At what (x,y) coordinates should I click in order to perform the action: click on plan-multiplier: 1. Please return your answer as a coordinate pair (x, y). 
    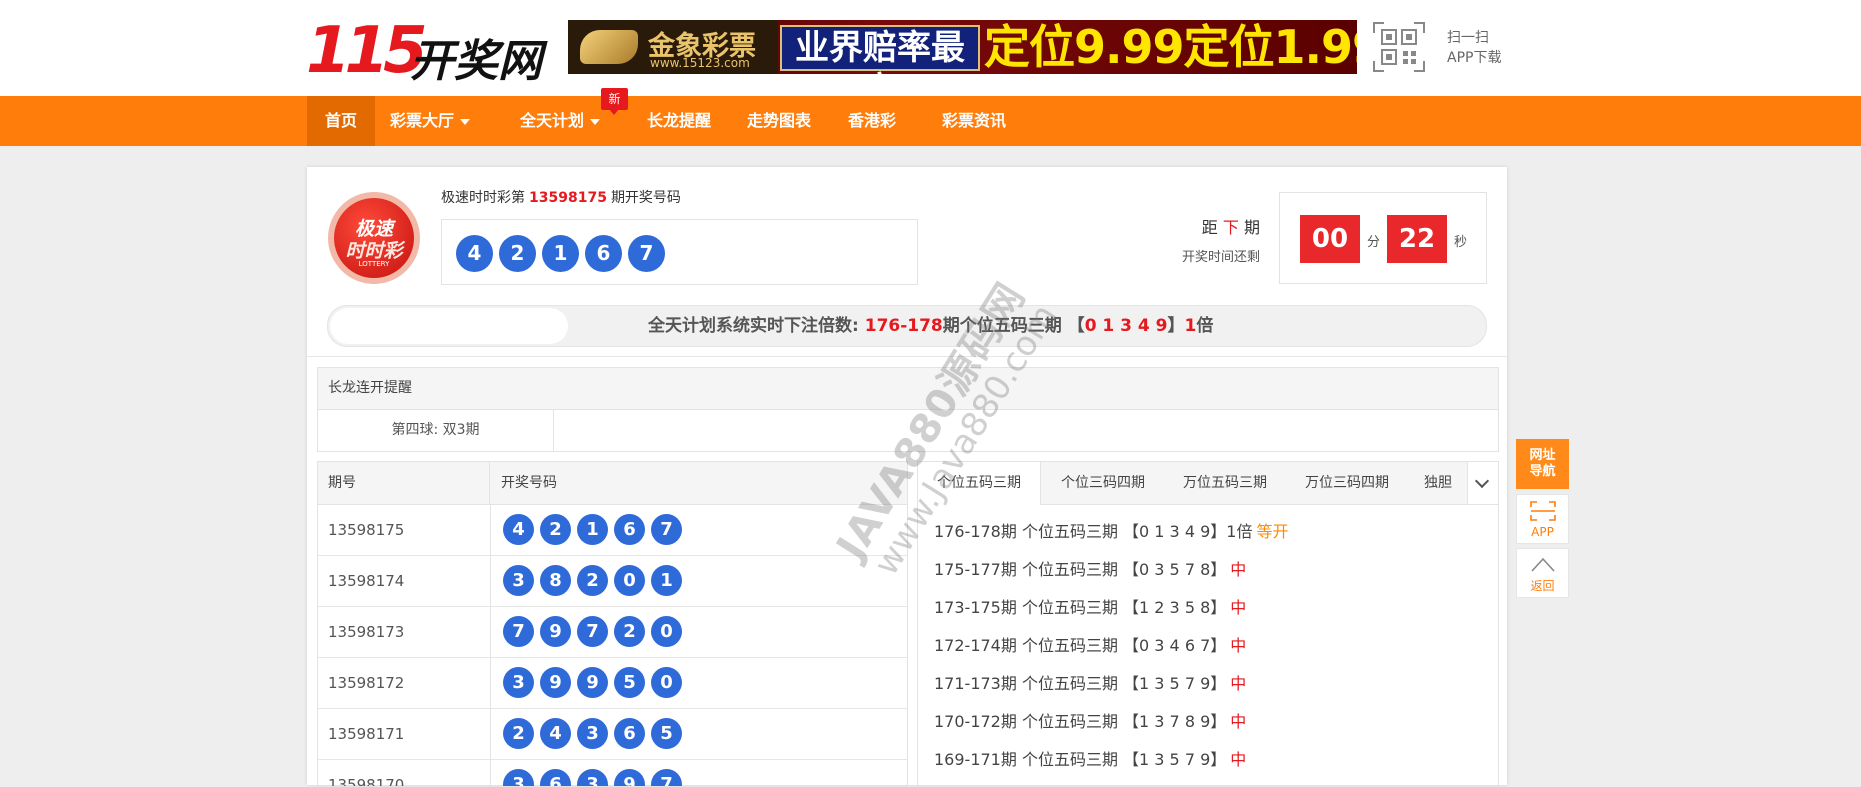
    Looking at the image, I should click on (1190, 326).